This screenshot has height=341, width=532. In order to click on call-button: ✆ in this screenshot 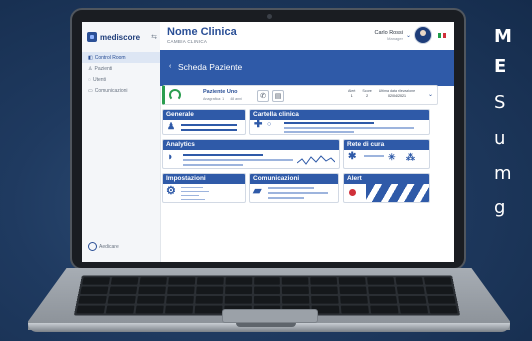, I will do `click(263, 96)`.